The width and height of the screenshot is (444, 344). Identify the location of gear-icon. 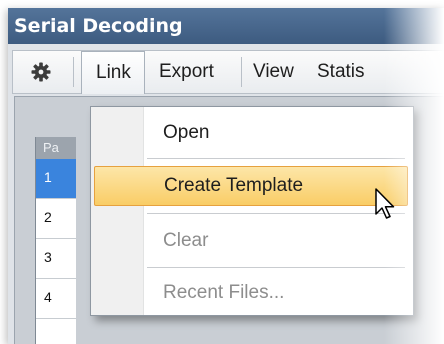
(41, 72).